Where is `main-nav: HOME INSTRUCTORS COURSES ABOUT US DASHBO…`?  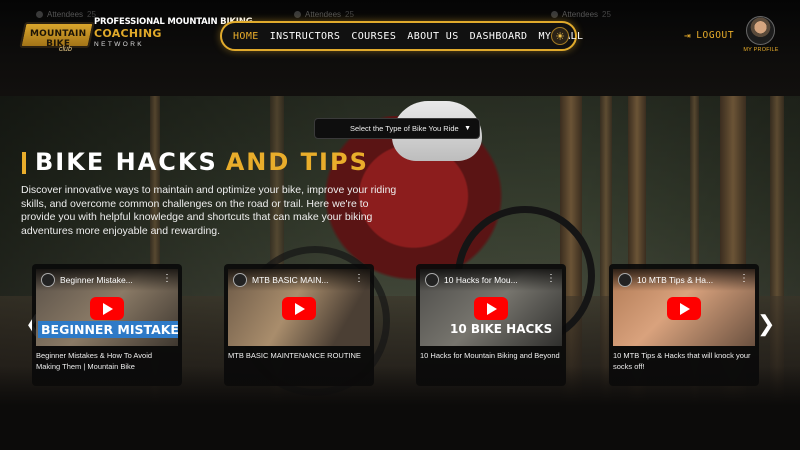 main-nav: HOME INSTRUCTORS COURSES ABOUT US DASHBO… is located at coordinates (401, 36).